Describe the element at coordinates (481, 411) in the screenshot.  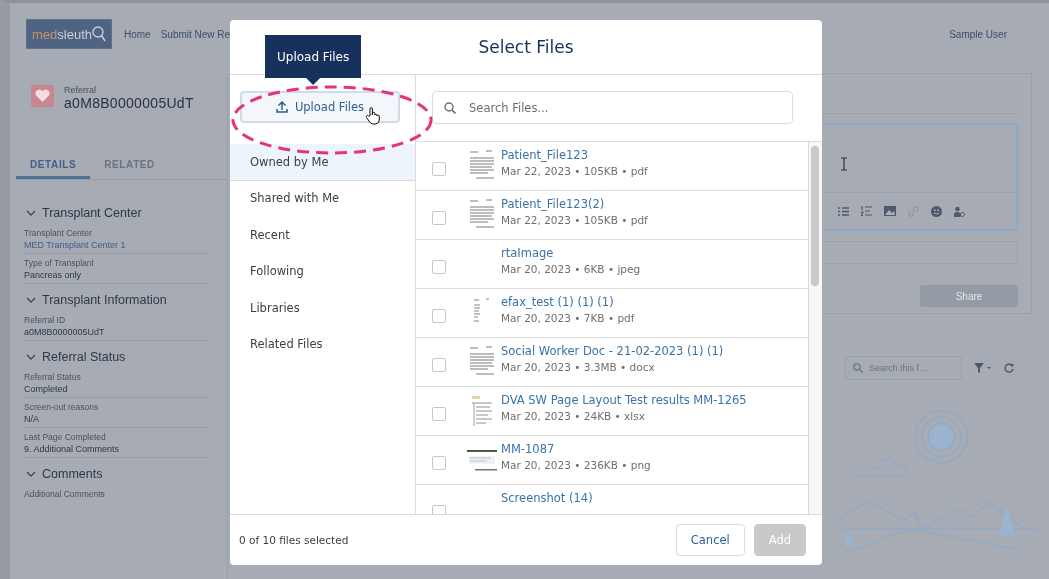
I see `spreadsheet-thumbnail` at that location.